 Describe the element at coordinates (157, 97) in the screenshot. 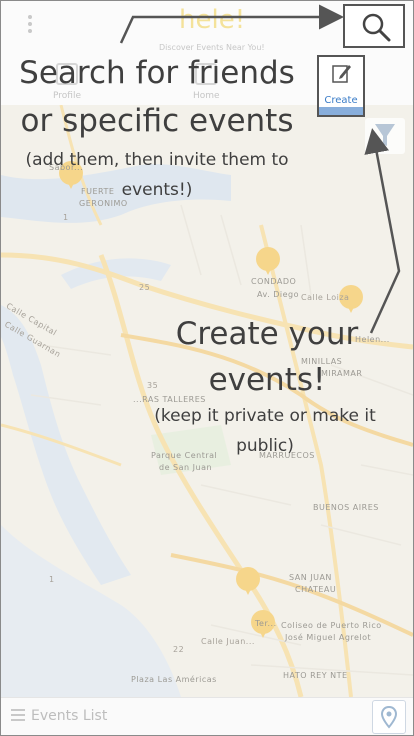

I see `search-callout: Search for friends or specific events` at that location.